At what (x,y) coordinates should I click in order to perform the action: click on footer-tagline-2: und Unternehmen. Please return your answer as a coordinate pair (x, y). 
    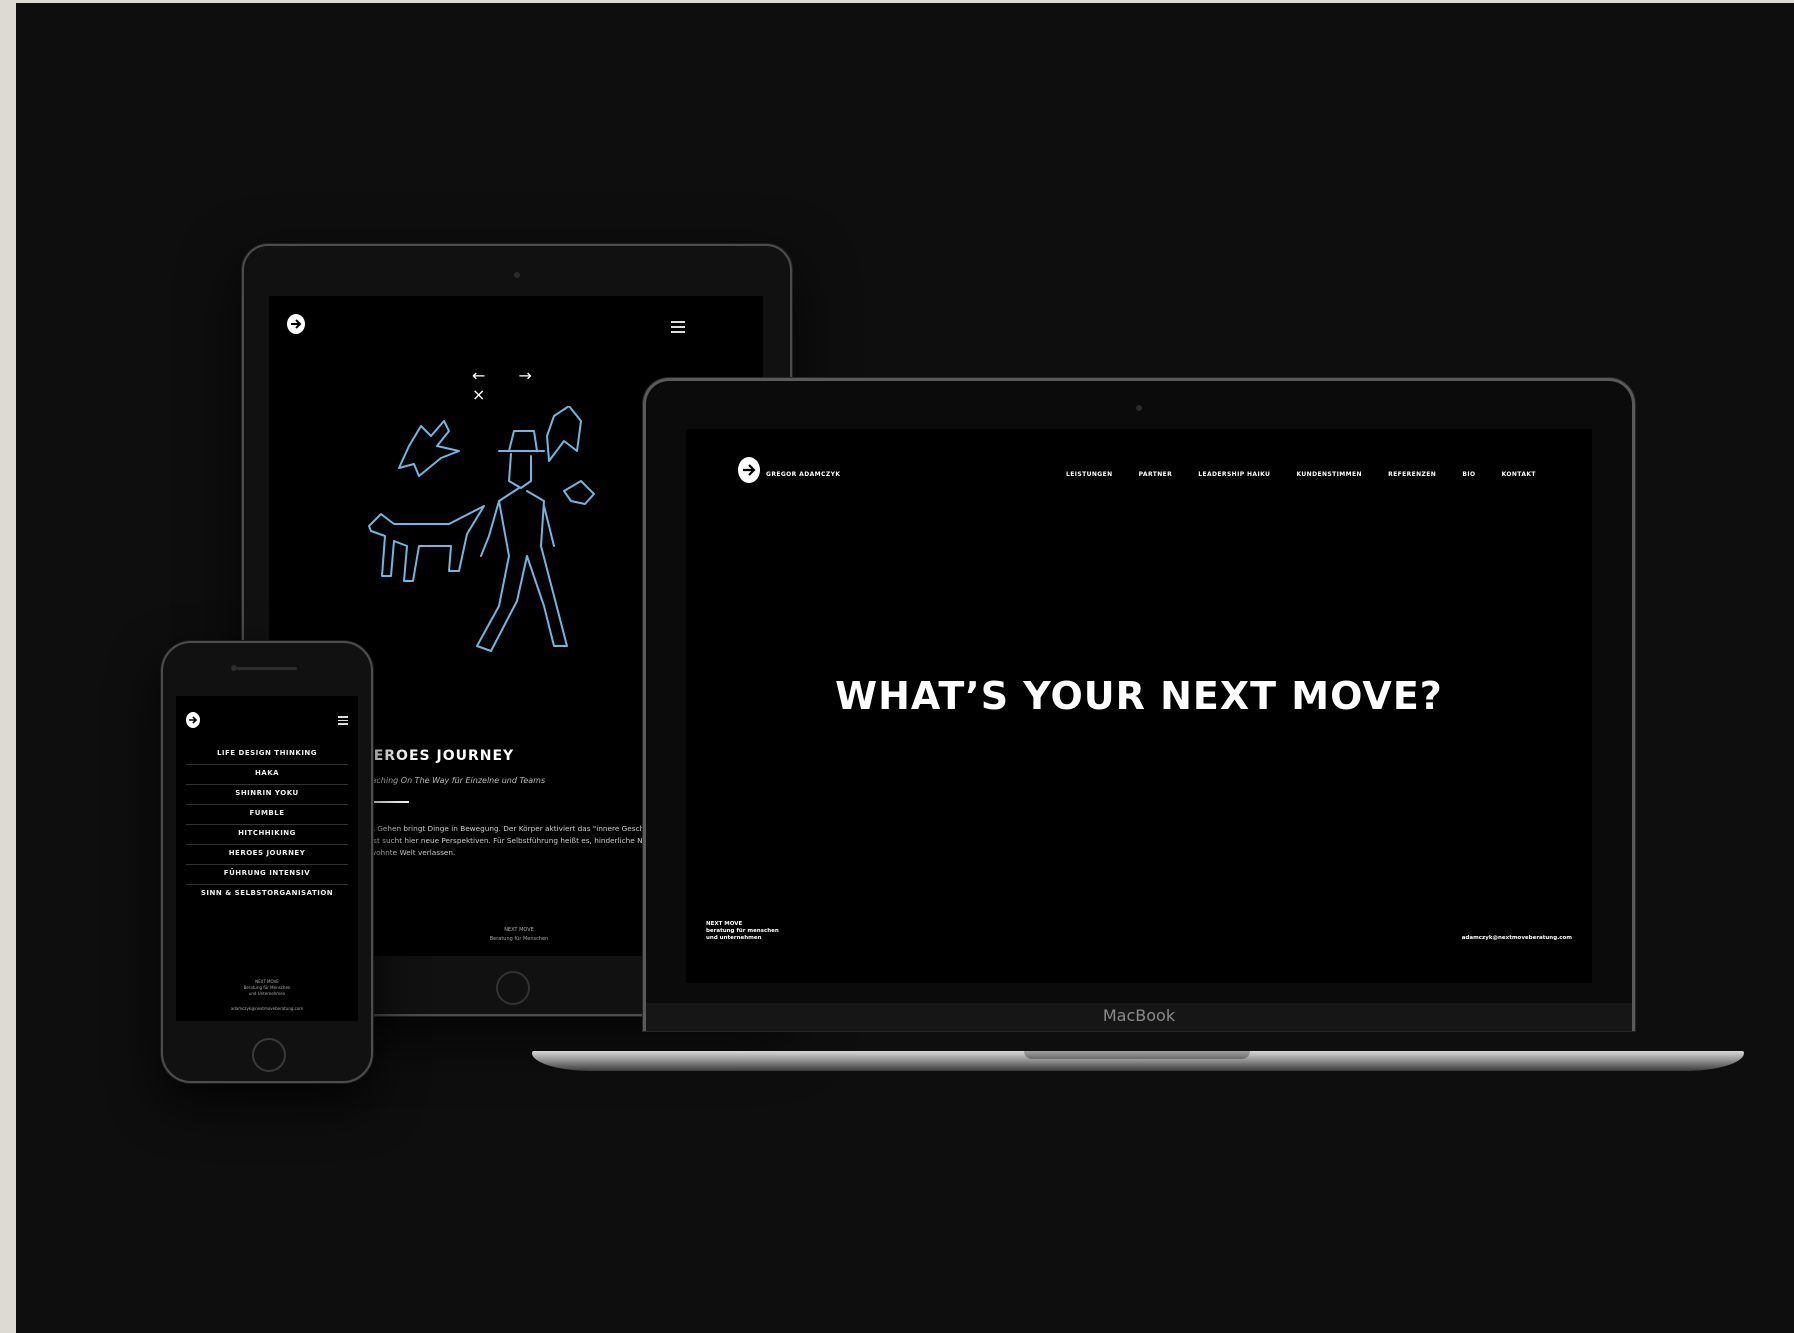
    Looking at the image, I should click on (267, 993).